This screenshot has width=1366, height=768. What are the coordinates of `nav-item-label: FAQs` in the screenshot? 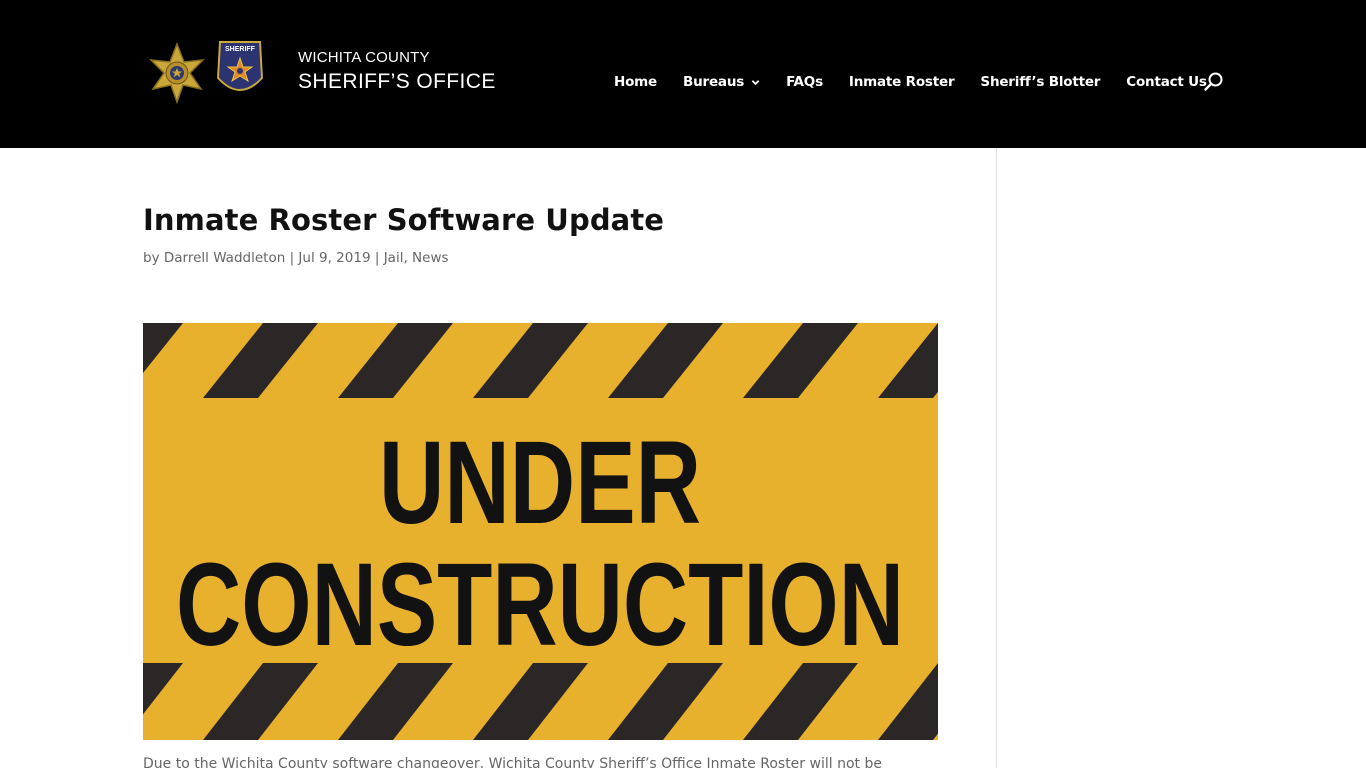 It's located at (804, 82).